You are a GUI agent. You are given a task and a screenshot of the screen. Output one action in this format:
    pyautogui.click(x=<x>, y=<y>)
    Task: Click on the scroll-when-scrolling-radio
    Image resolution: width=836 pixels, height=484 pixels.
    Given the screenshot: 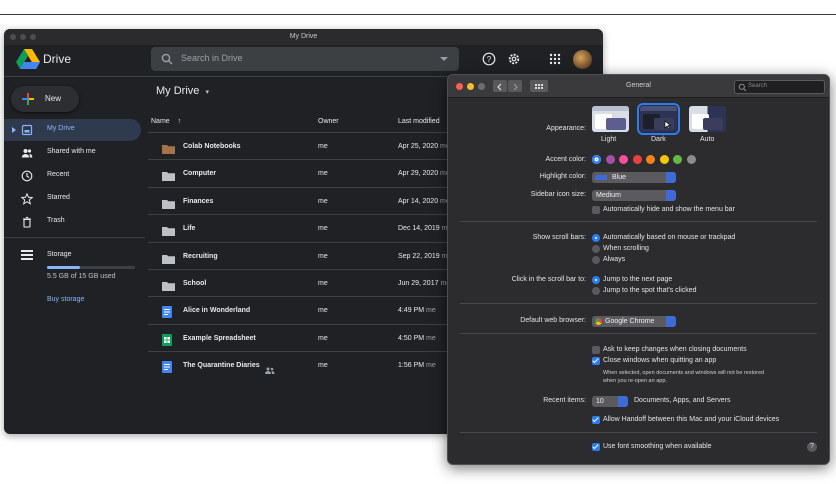 What is the action you would take?
    pyautogui.click(x=596, y=249)
    